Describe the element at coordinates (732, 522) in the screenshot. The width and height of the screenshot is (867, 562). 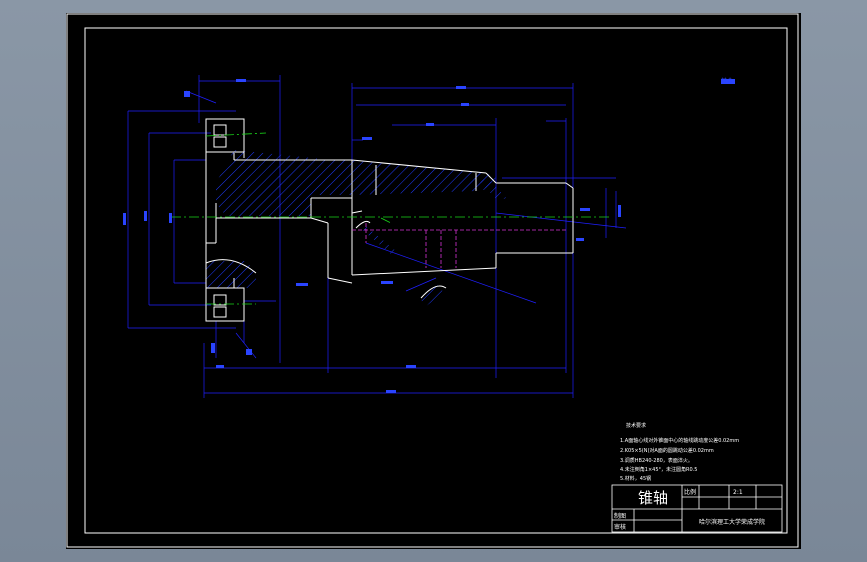
I see `school-name: 哈尔滨理工大学荣成学院` at that location.